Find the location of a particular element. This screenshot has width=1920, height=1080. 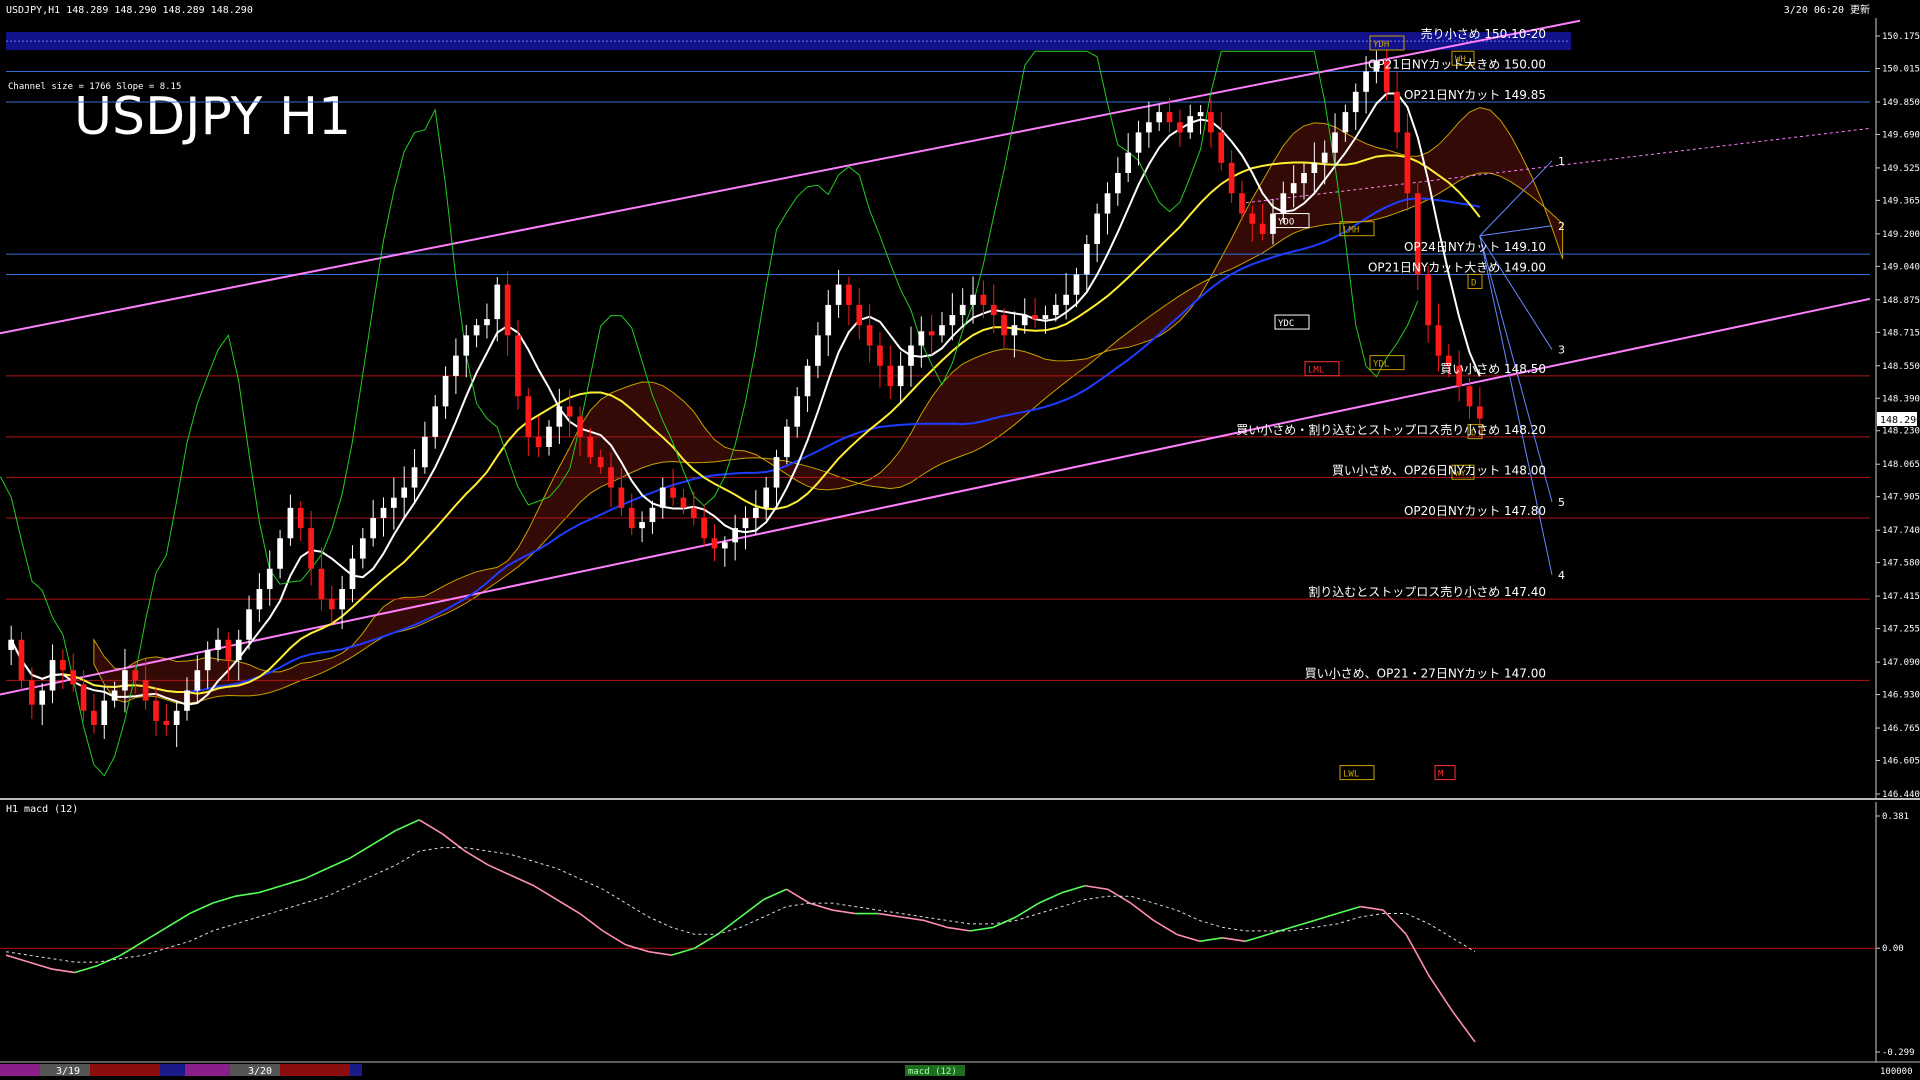

level-label: OP21日NYカット大きめ 150.00 is located at coordinates (1457, 65).